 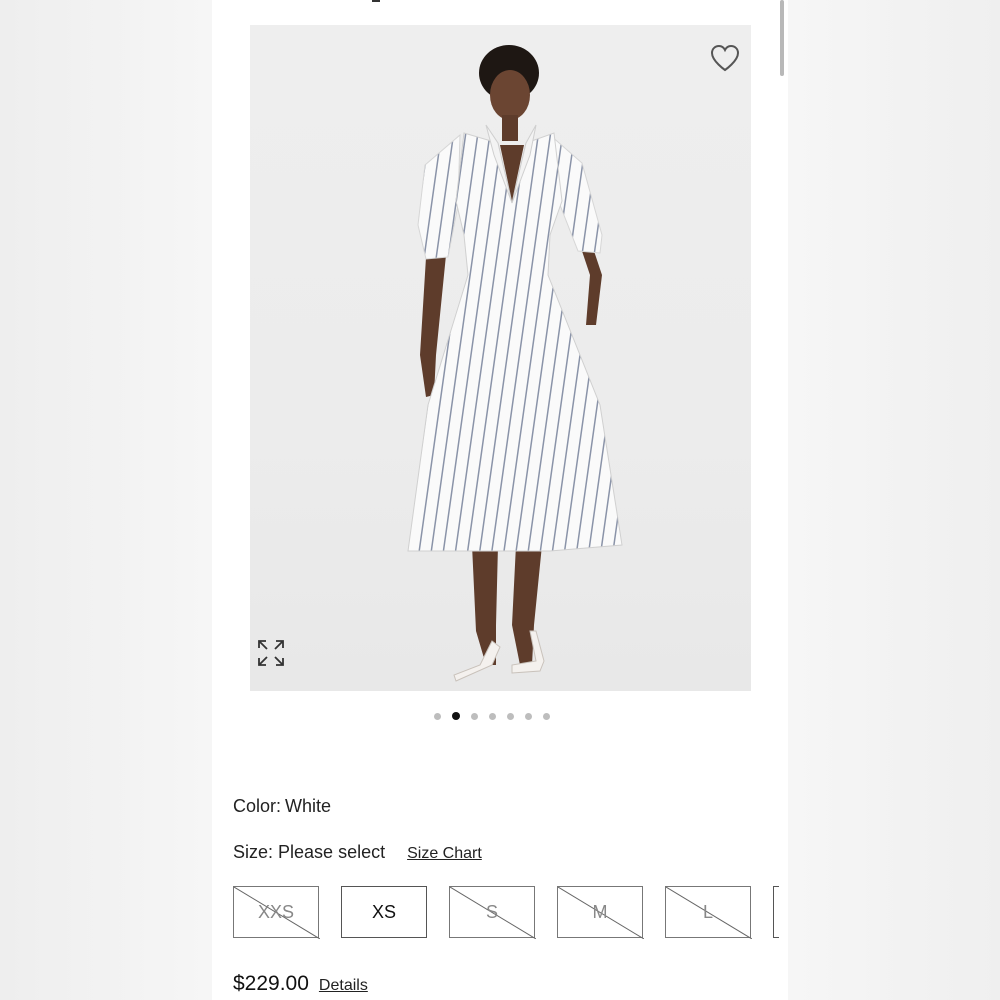 I want to click on size-option-m: M, so click(x=600, y=912).